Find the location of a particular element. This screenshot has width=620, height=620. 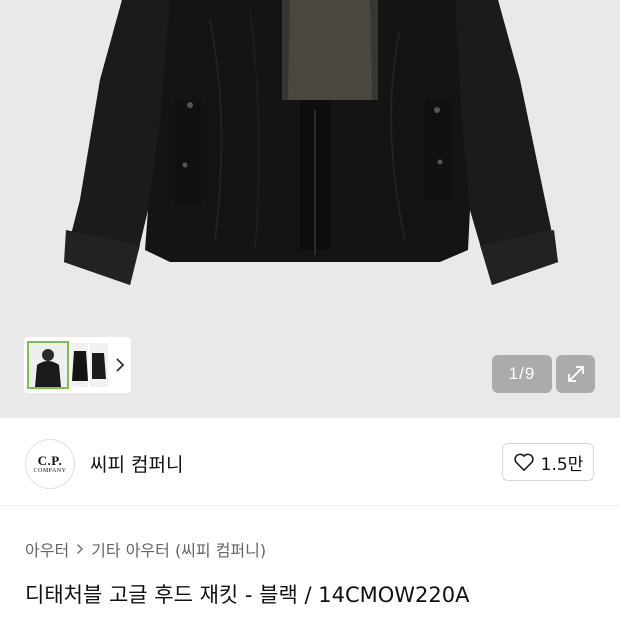

thumbnail-strip is located at coordinates (77, 365).